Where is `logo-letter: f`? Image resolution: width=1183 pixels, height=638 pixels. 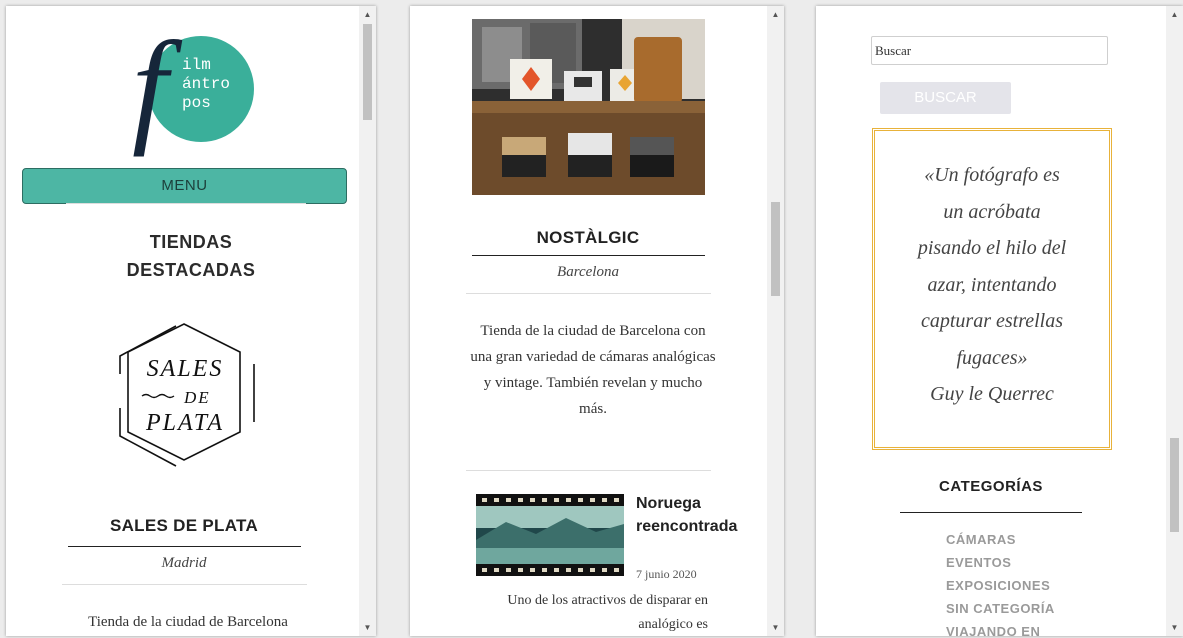
logo-letter: f is located at coordinates (150, 86).